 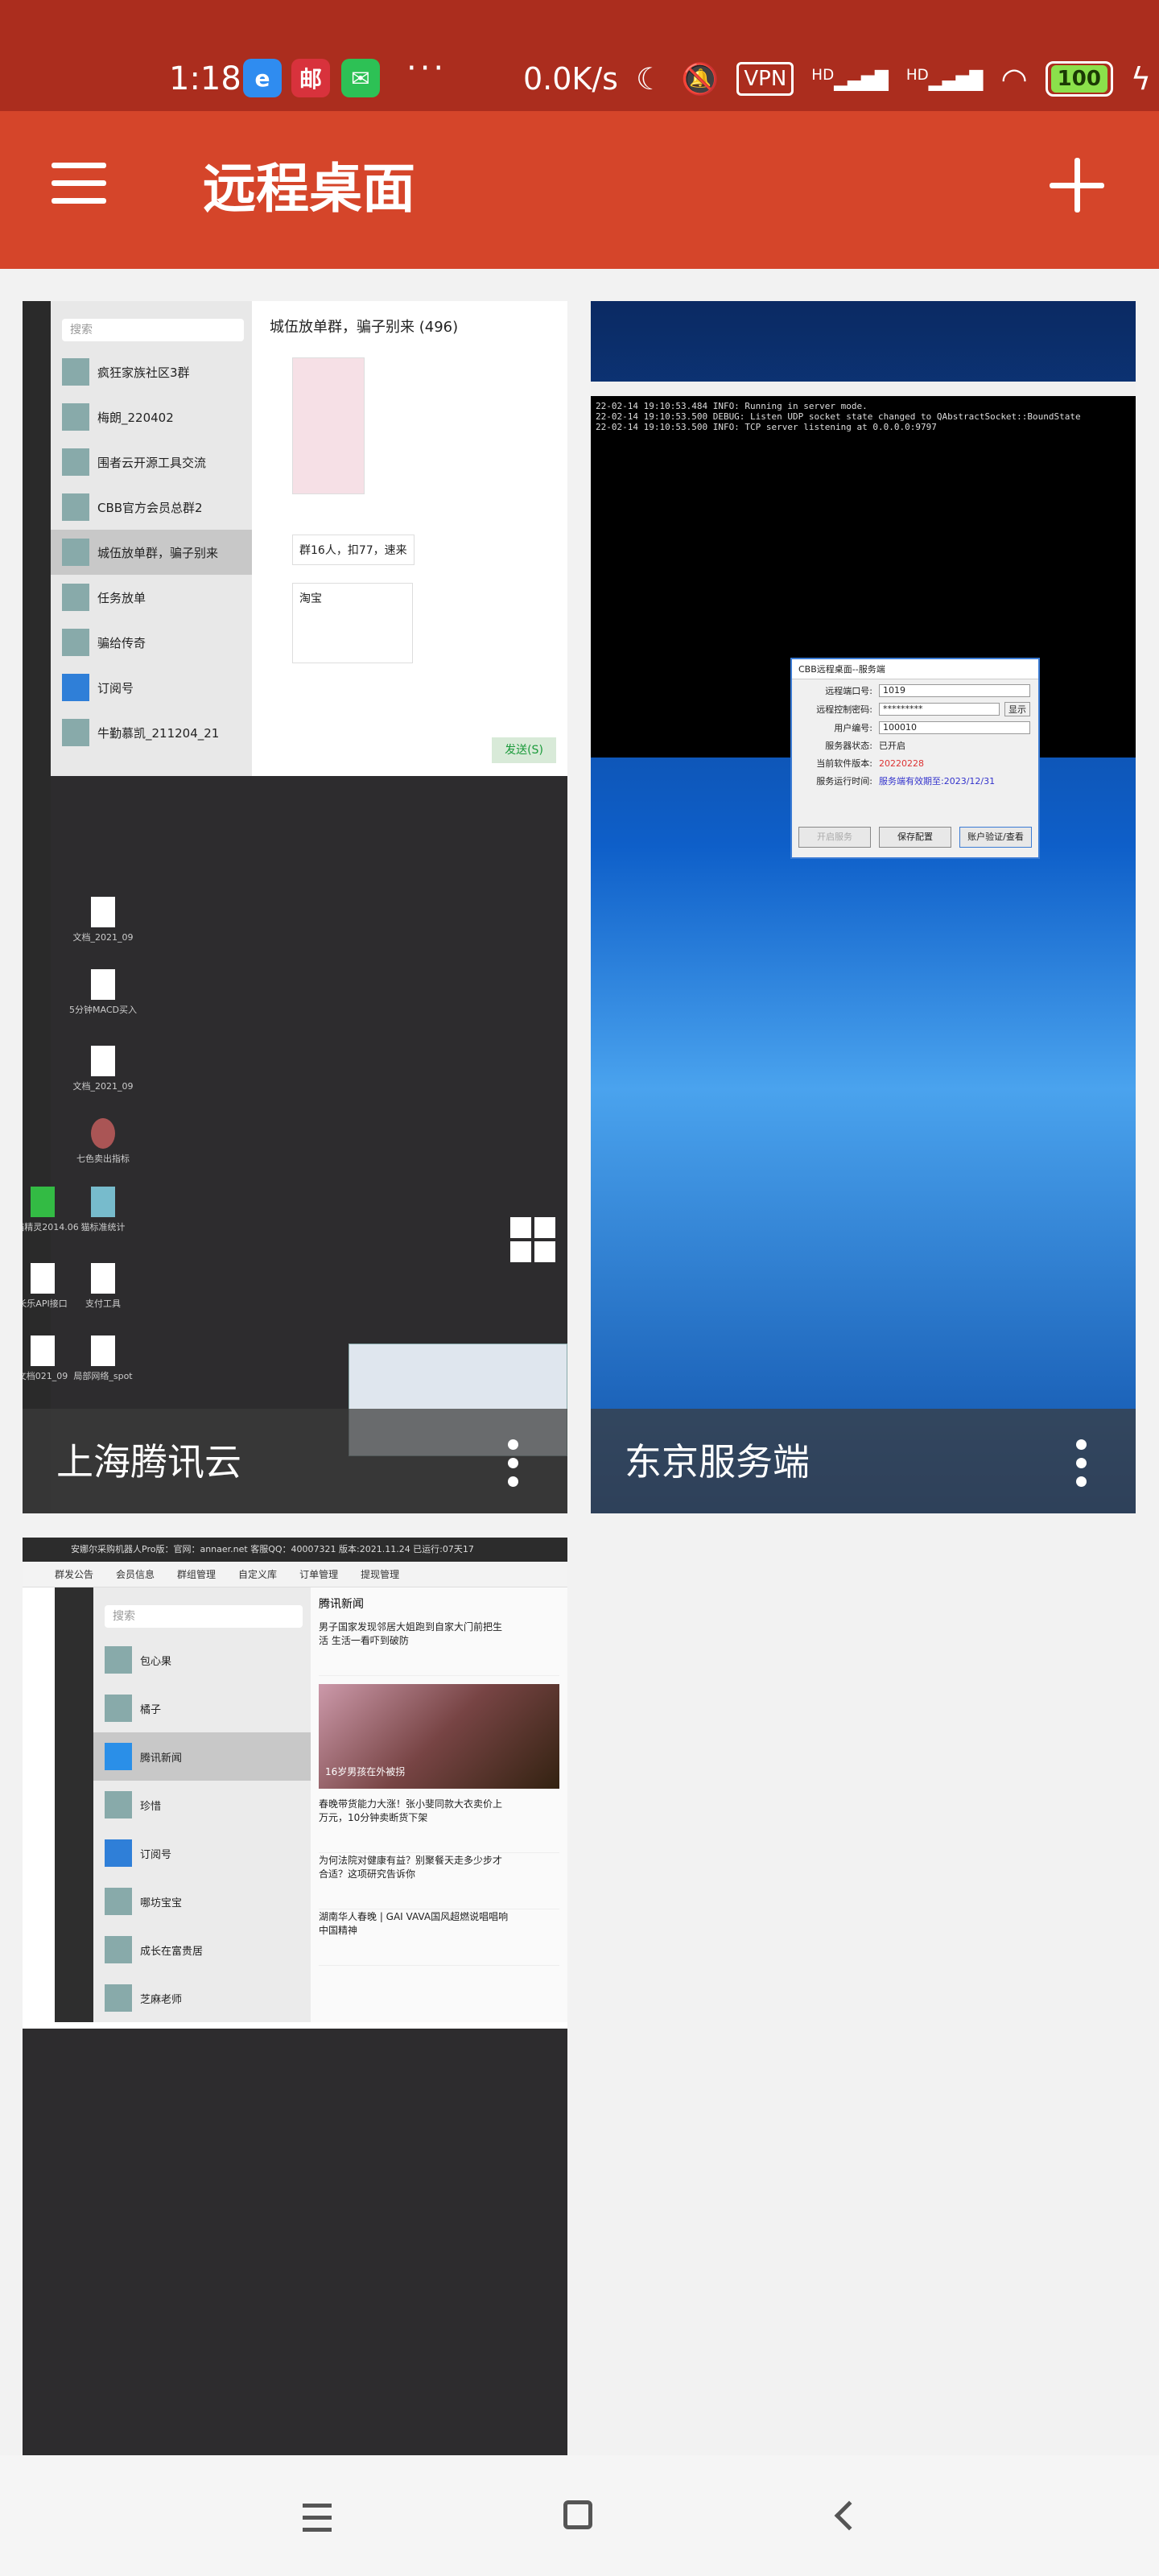 What do you see at coordinates (158, 733) in the screenshot?
I see `list-item: 牛勤慕凯_211204_21` at bounding box center [158, 733].